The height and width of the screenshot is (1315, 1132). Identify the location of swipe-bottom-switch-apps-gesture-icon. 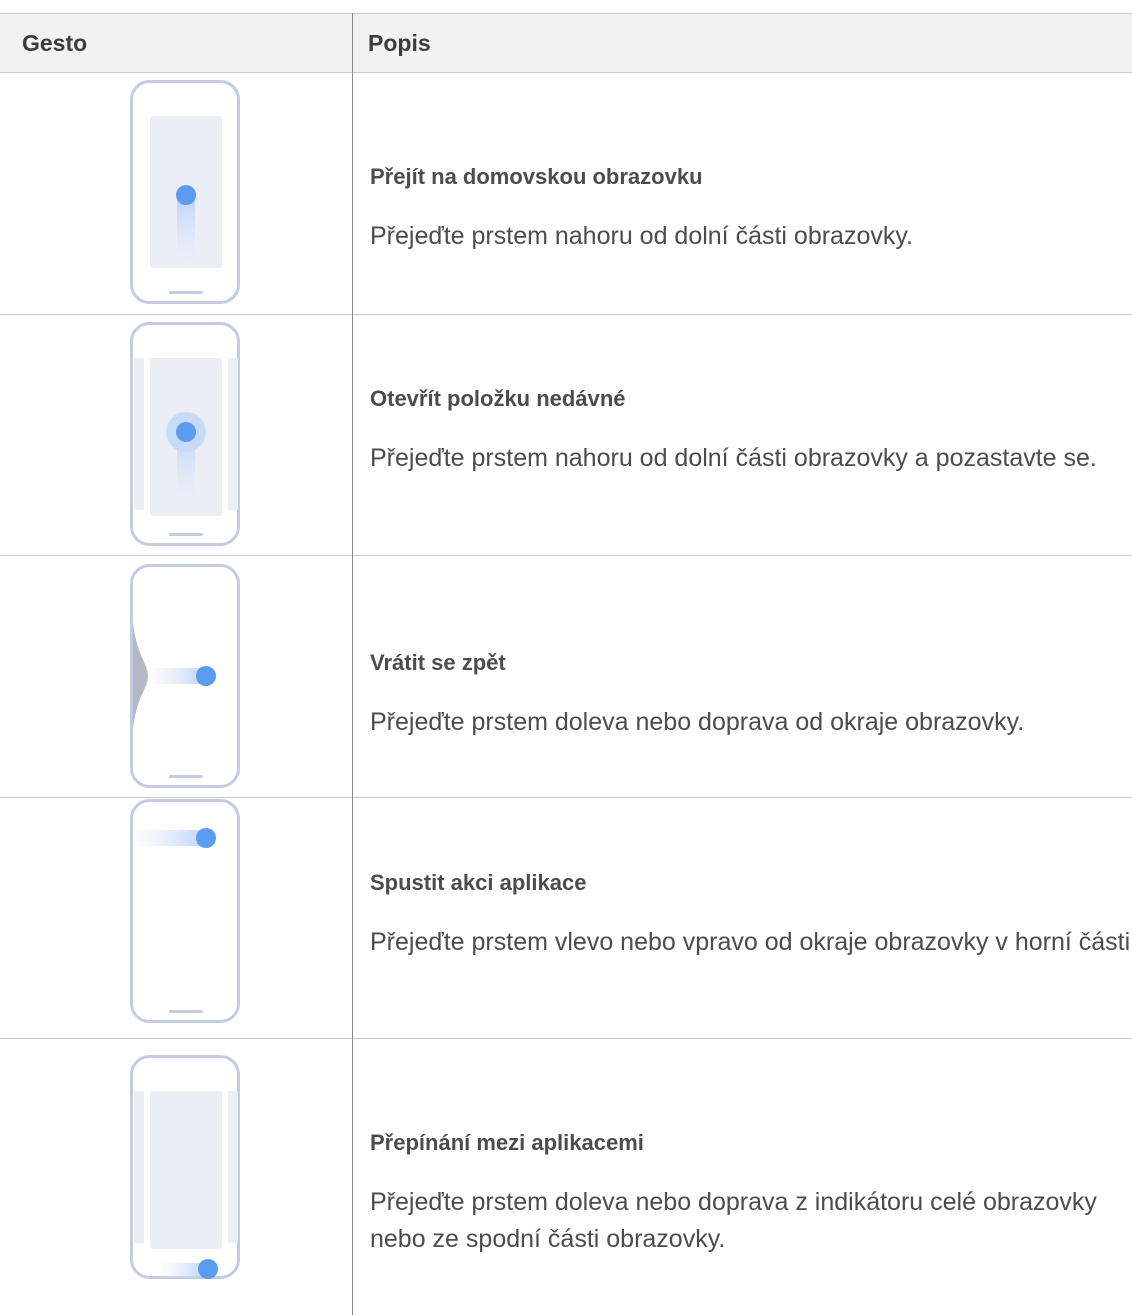
(185, 1167).